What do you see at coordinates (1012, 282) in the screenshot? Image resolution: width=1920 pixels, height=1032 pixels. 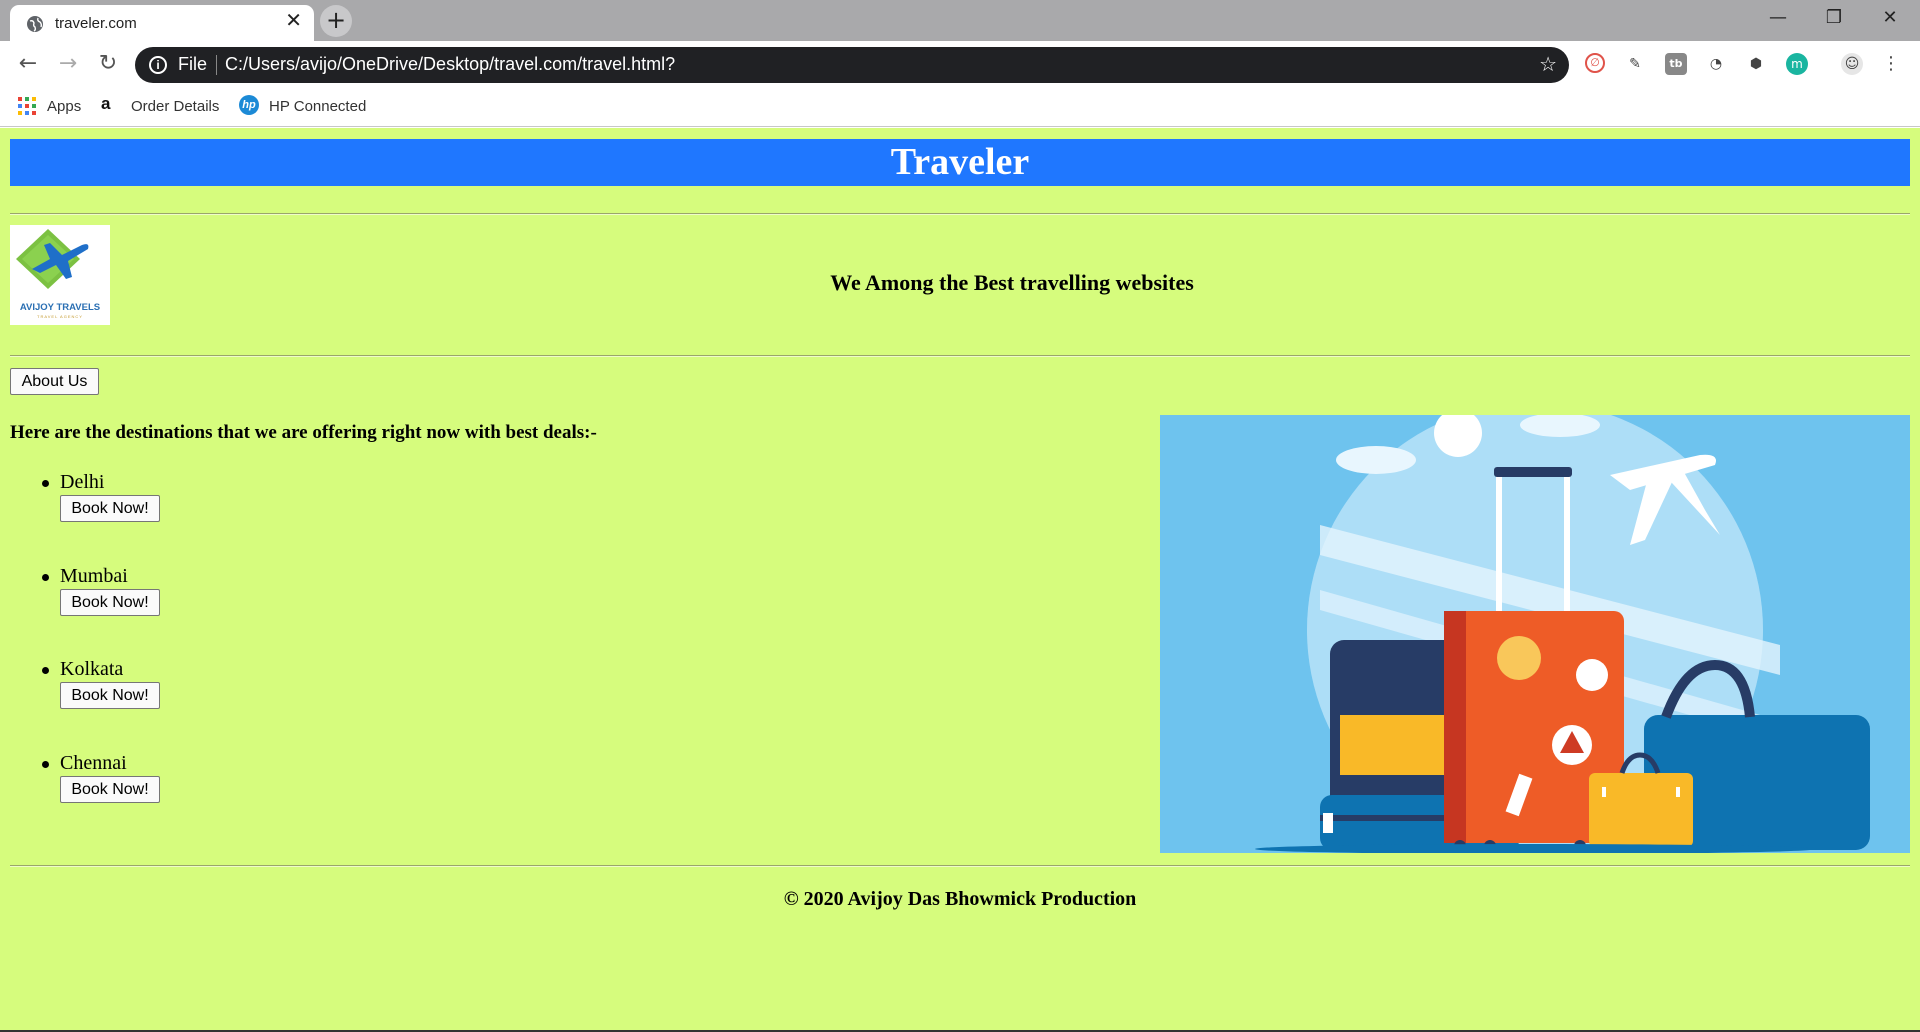 I see `tagline: We Among the Best travelling websites` at bounding box center [1012, 282].